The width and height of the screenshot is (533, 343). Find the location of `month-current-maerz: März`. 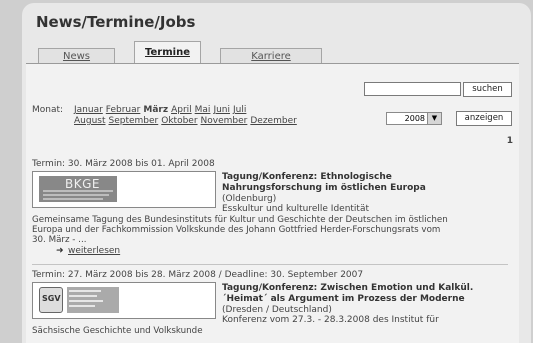

month-current-maerz: März is located at coordinates (156, 110).